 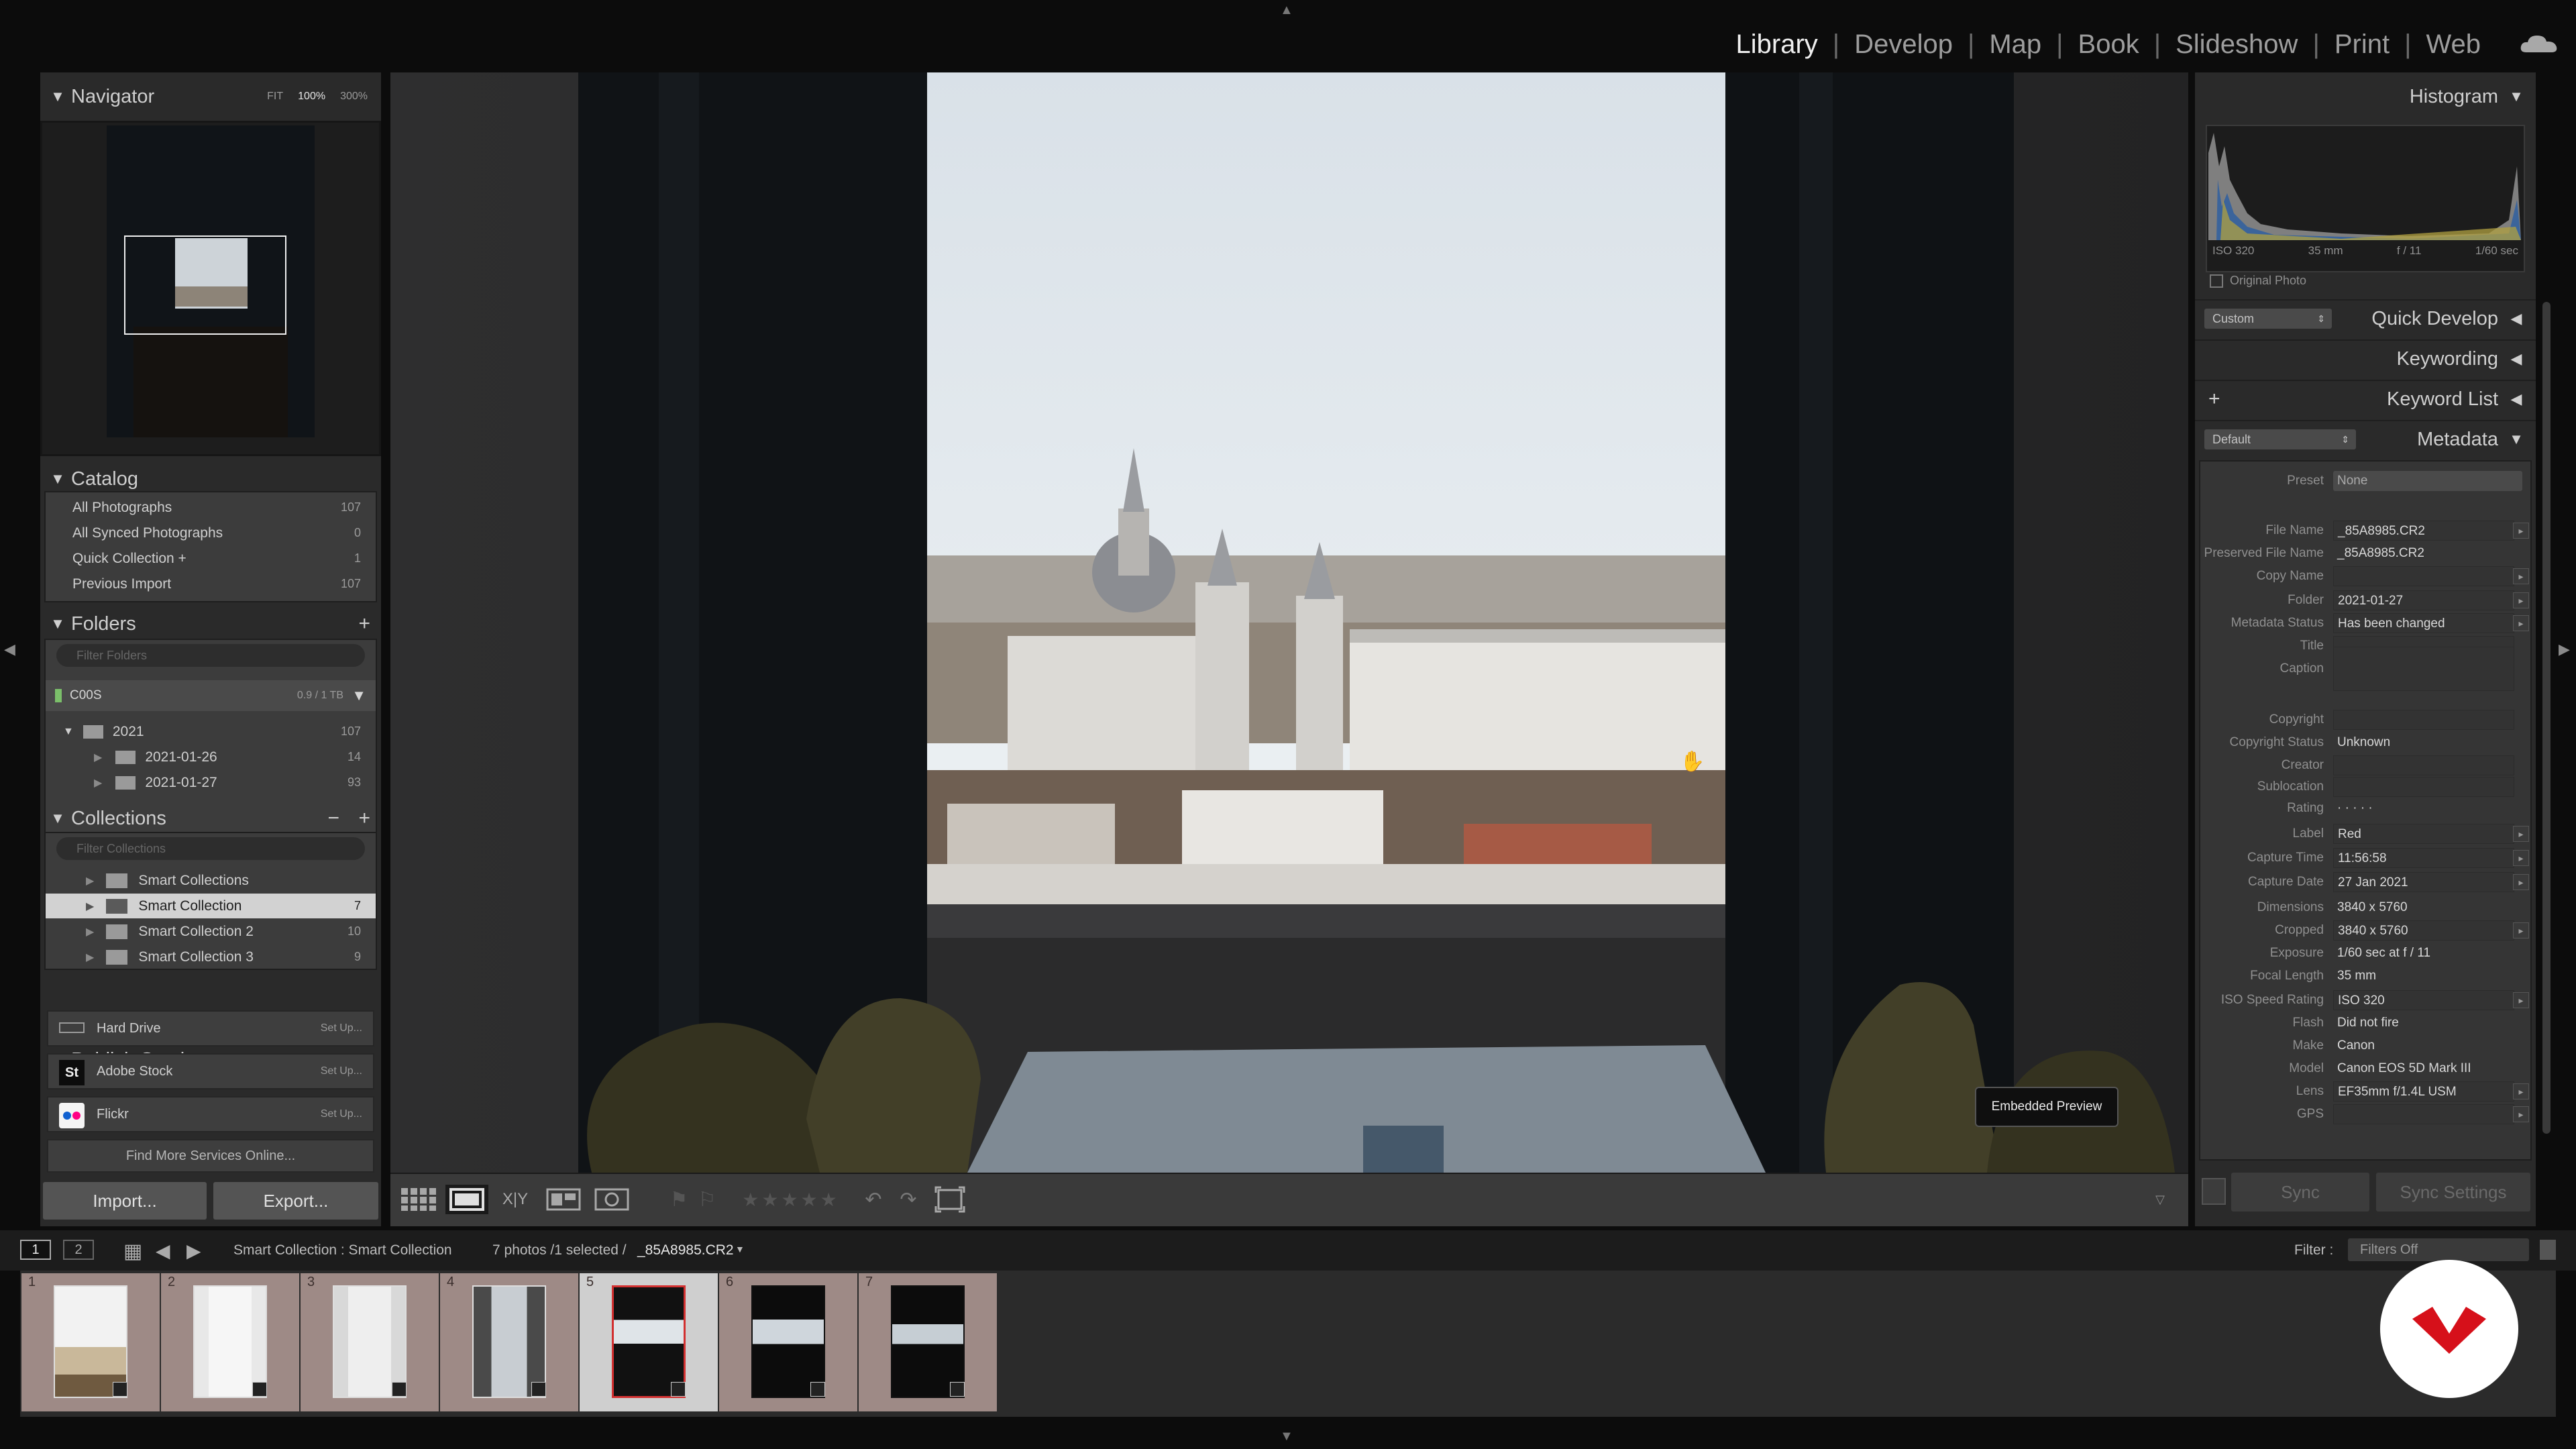 I want to click on catalog-item: All Synced Photographs 0, so click(x=211, y=533).